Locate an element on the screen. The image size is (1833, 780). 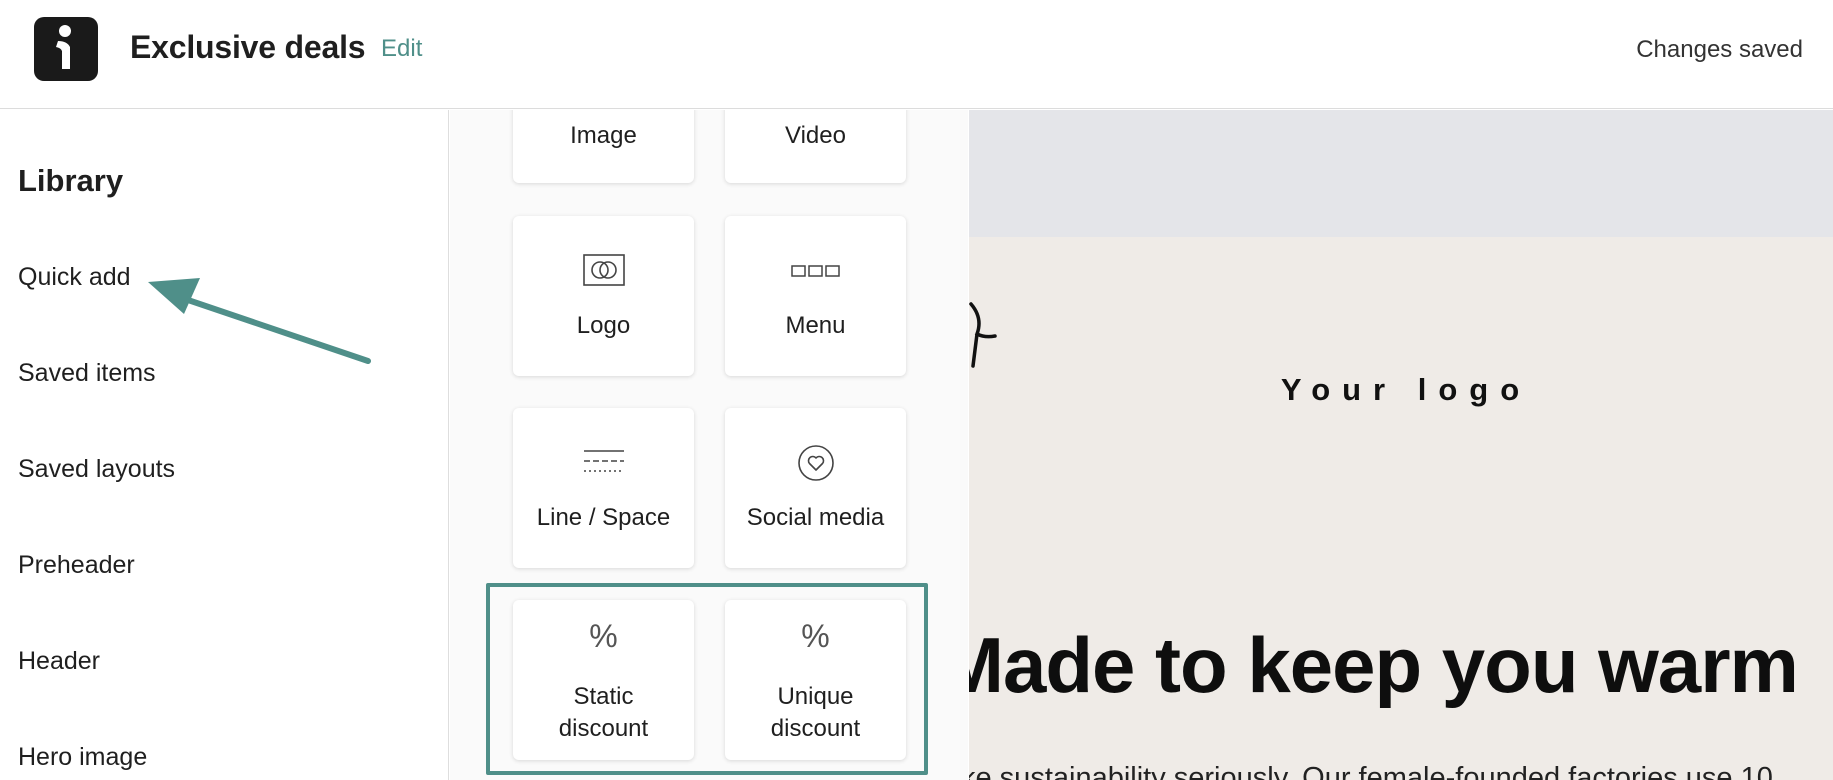
sidebar-item-preheader: Preheader is located at coordinates (76, 565).